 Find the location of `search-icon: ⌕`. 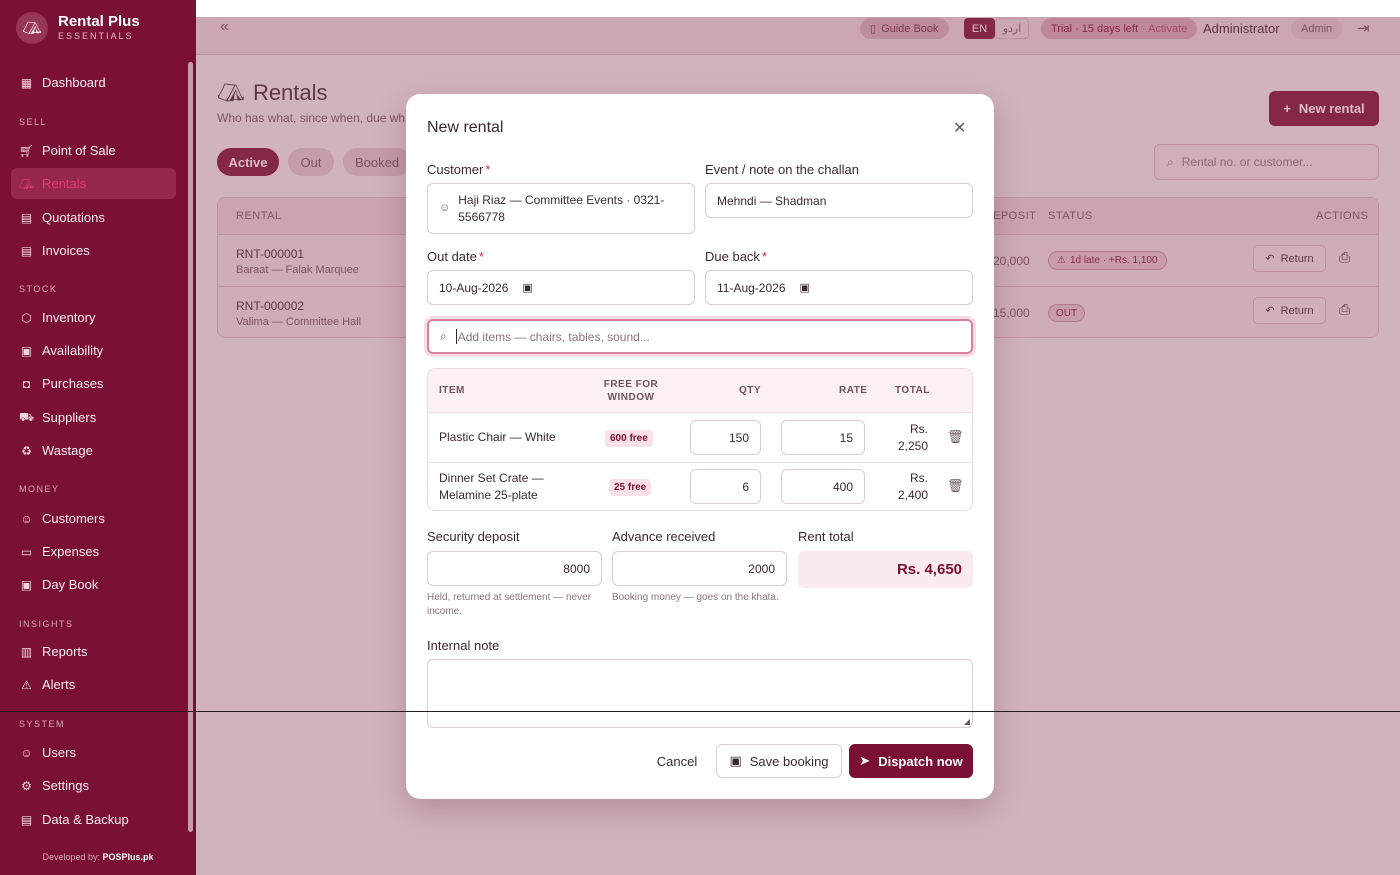

search-icon: ⌕ is located at coordinates (443, 336).